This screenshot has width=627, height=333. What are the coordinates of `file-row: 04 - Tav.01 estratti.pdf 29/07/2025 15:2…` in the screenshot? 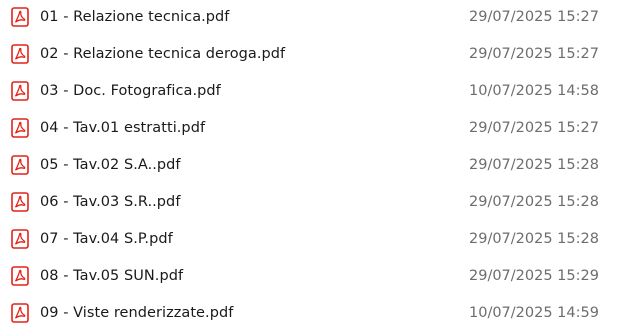 It's located at (313, 128).